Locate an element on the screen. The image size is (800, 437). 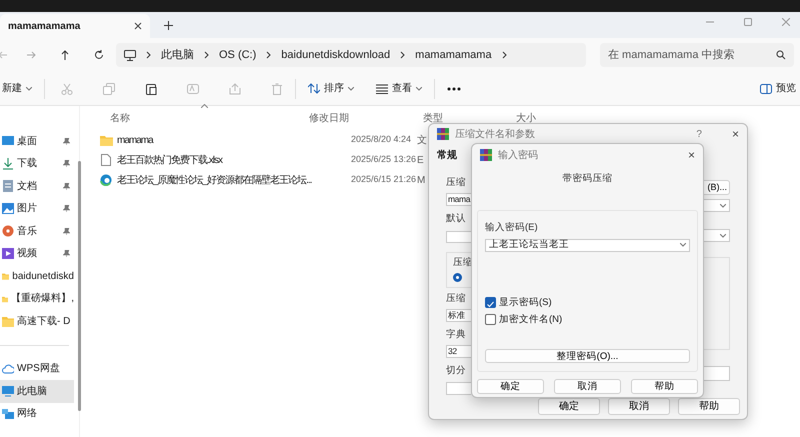
refresh-icon is located at coordinates (99, 55).